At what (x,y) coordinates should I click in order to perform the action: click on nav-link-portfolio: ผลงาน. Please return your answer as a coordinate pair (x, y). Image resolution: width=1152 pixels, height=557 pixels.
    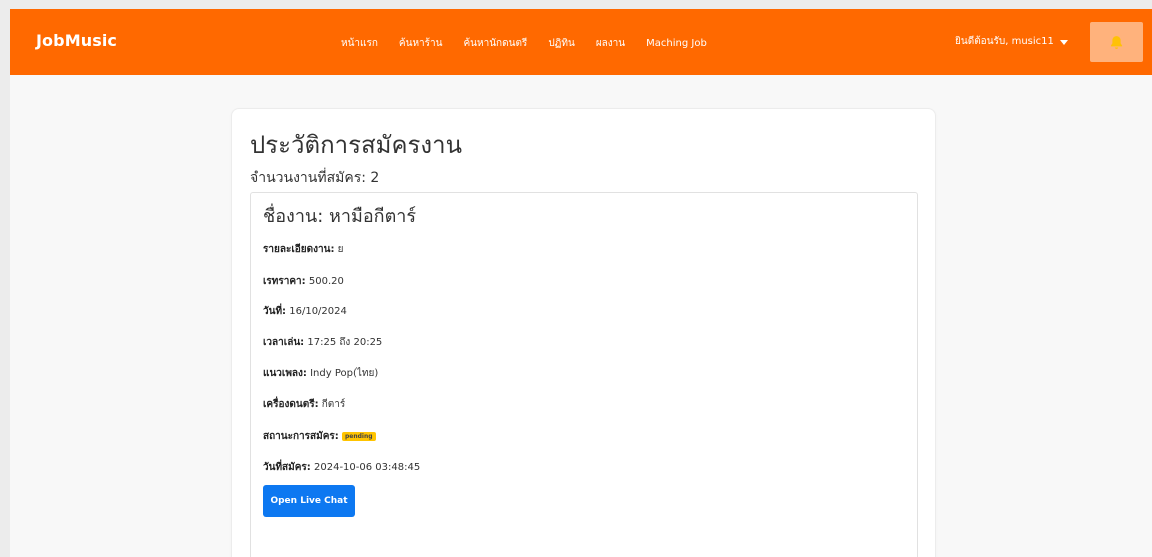
    Looking at the image, I should click on (610, 43).